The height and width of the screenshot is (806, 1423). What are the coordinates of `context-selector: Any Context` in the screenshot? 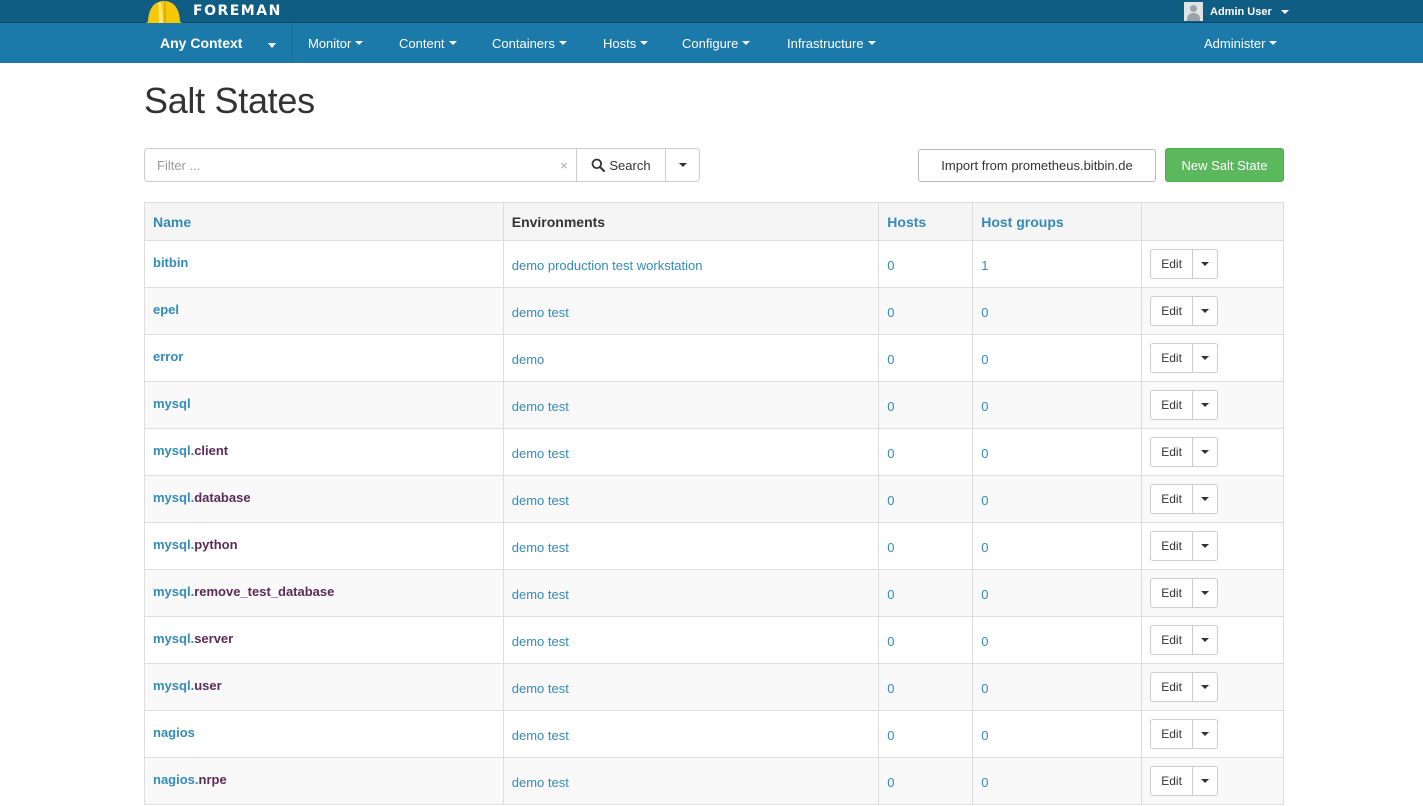 It's located at (218, 43).